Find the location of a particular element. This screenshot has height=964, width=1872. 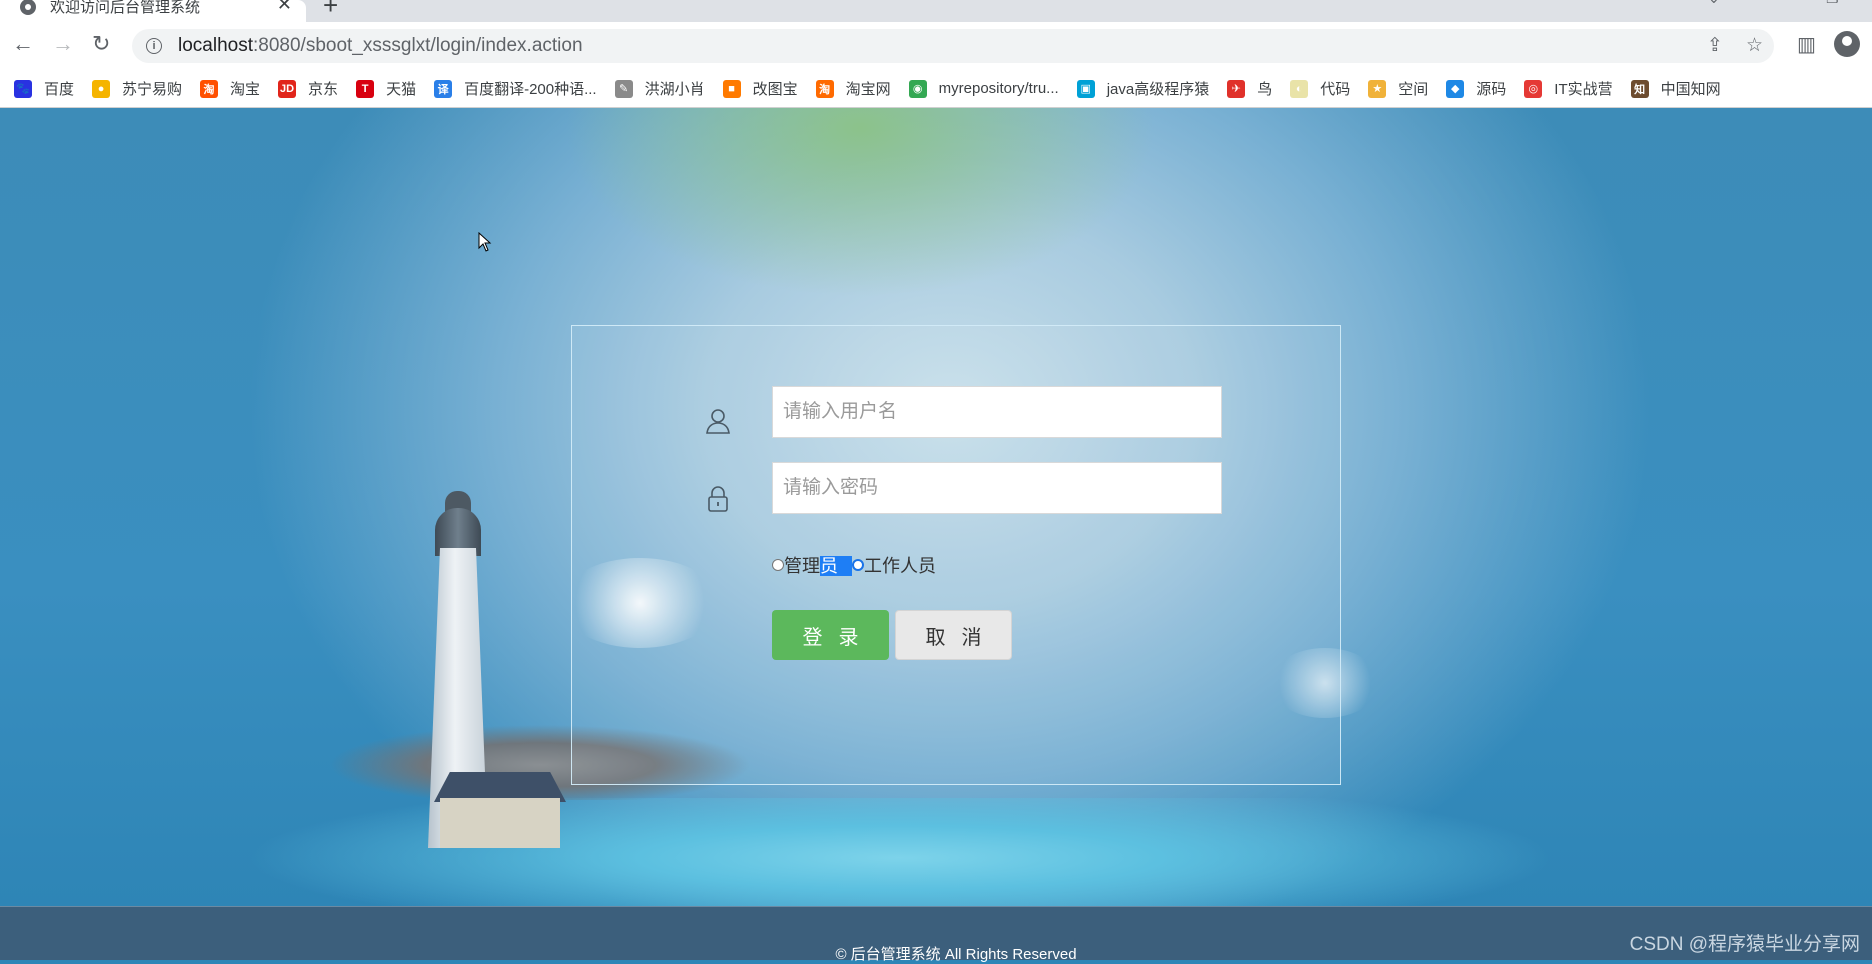

cnki-icon: 知 is located at coordinates (1639, 88).